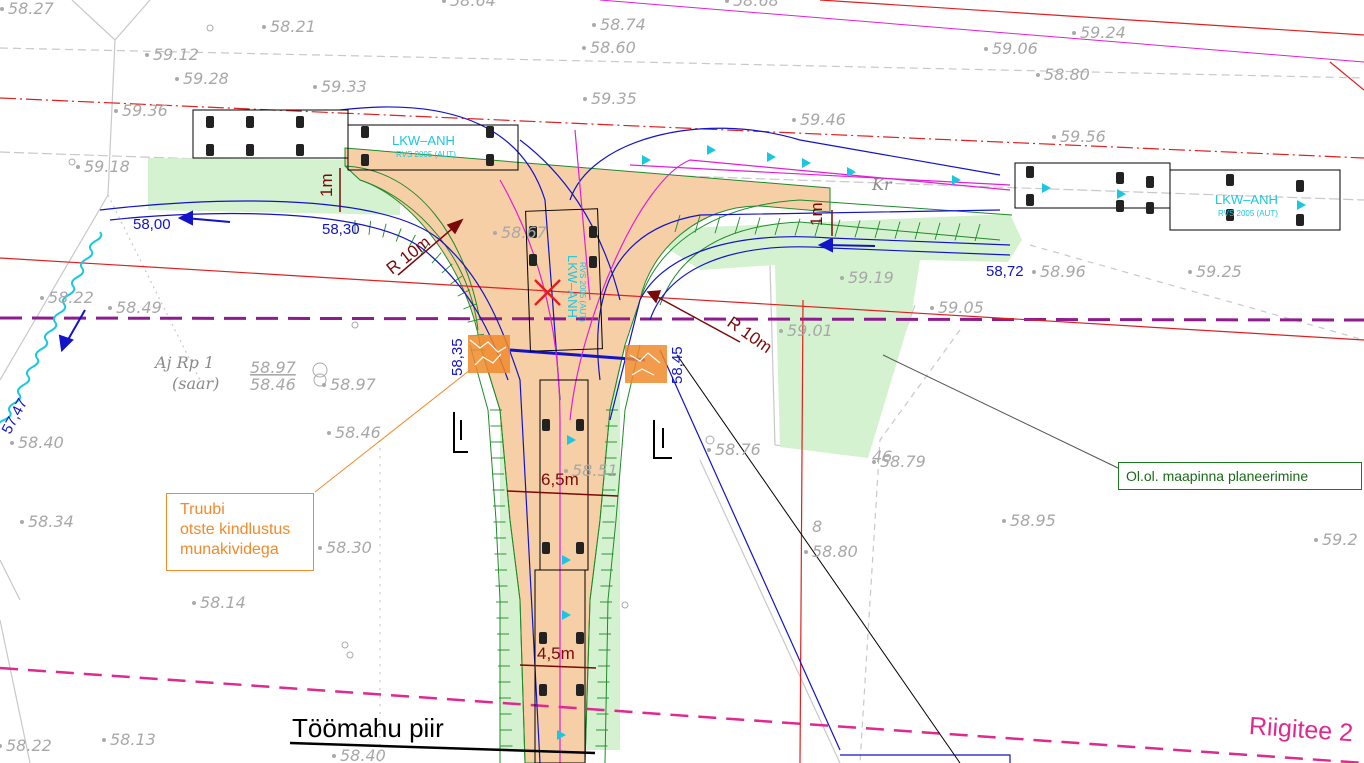 The height and width of the screenshot is (763, 1364). I want to click on elevation-label: 58.60, so click(613, 47).